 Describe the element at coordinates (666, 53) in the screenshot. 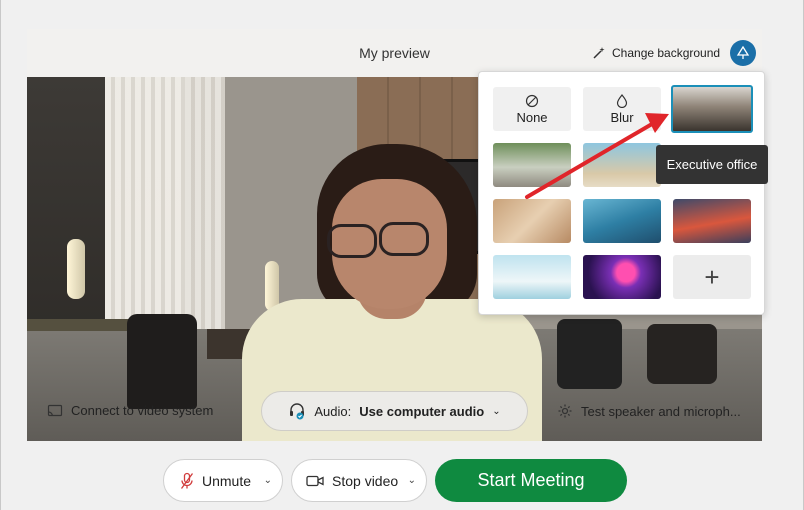

I see `change-background-label: Change background` at that location.